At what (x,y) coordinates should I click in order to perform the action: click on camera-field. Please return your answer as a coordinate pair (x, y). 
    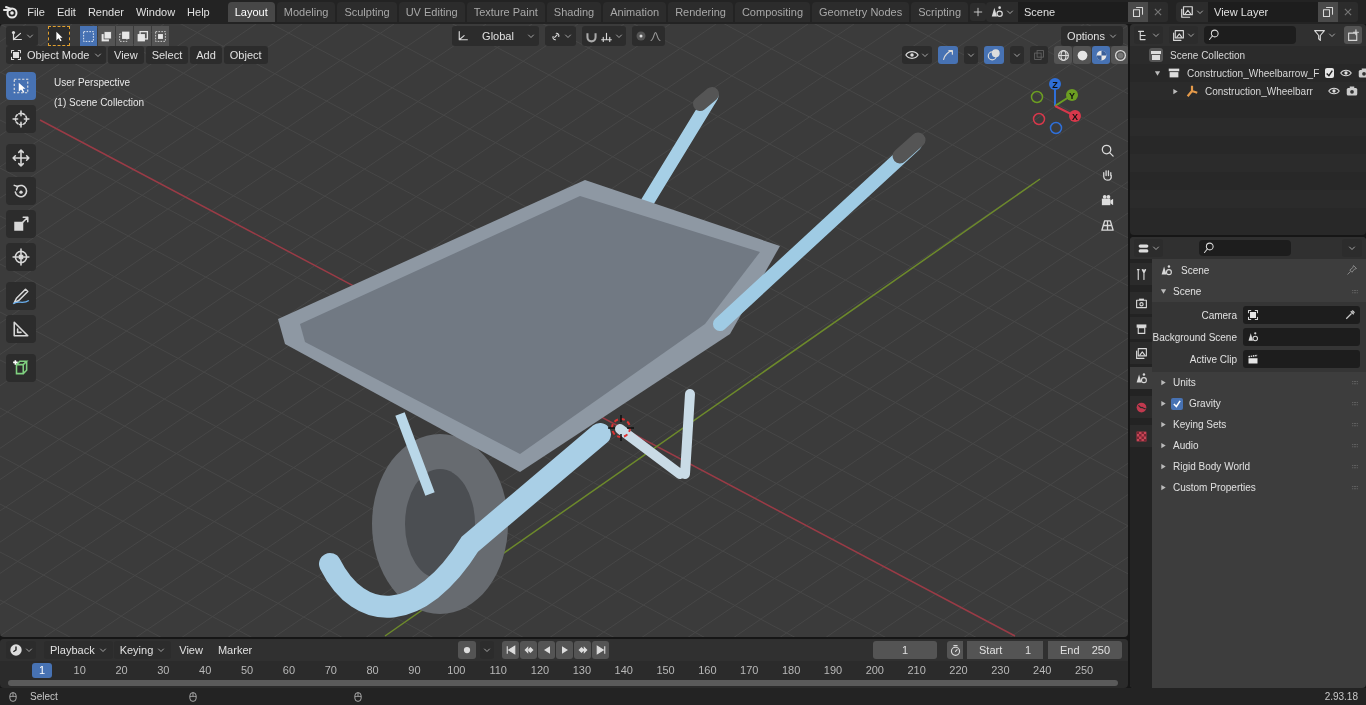
    Looking at the image, I should click on (1301, 315).